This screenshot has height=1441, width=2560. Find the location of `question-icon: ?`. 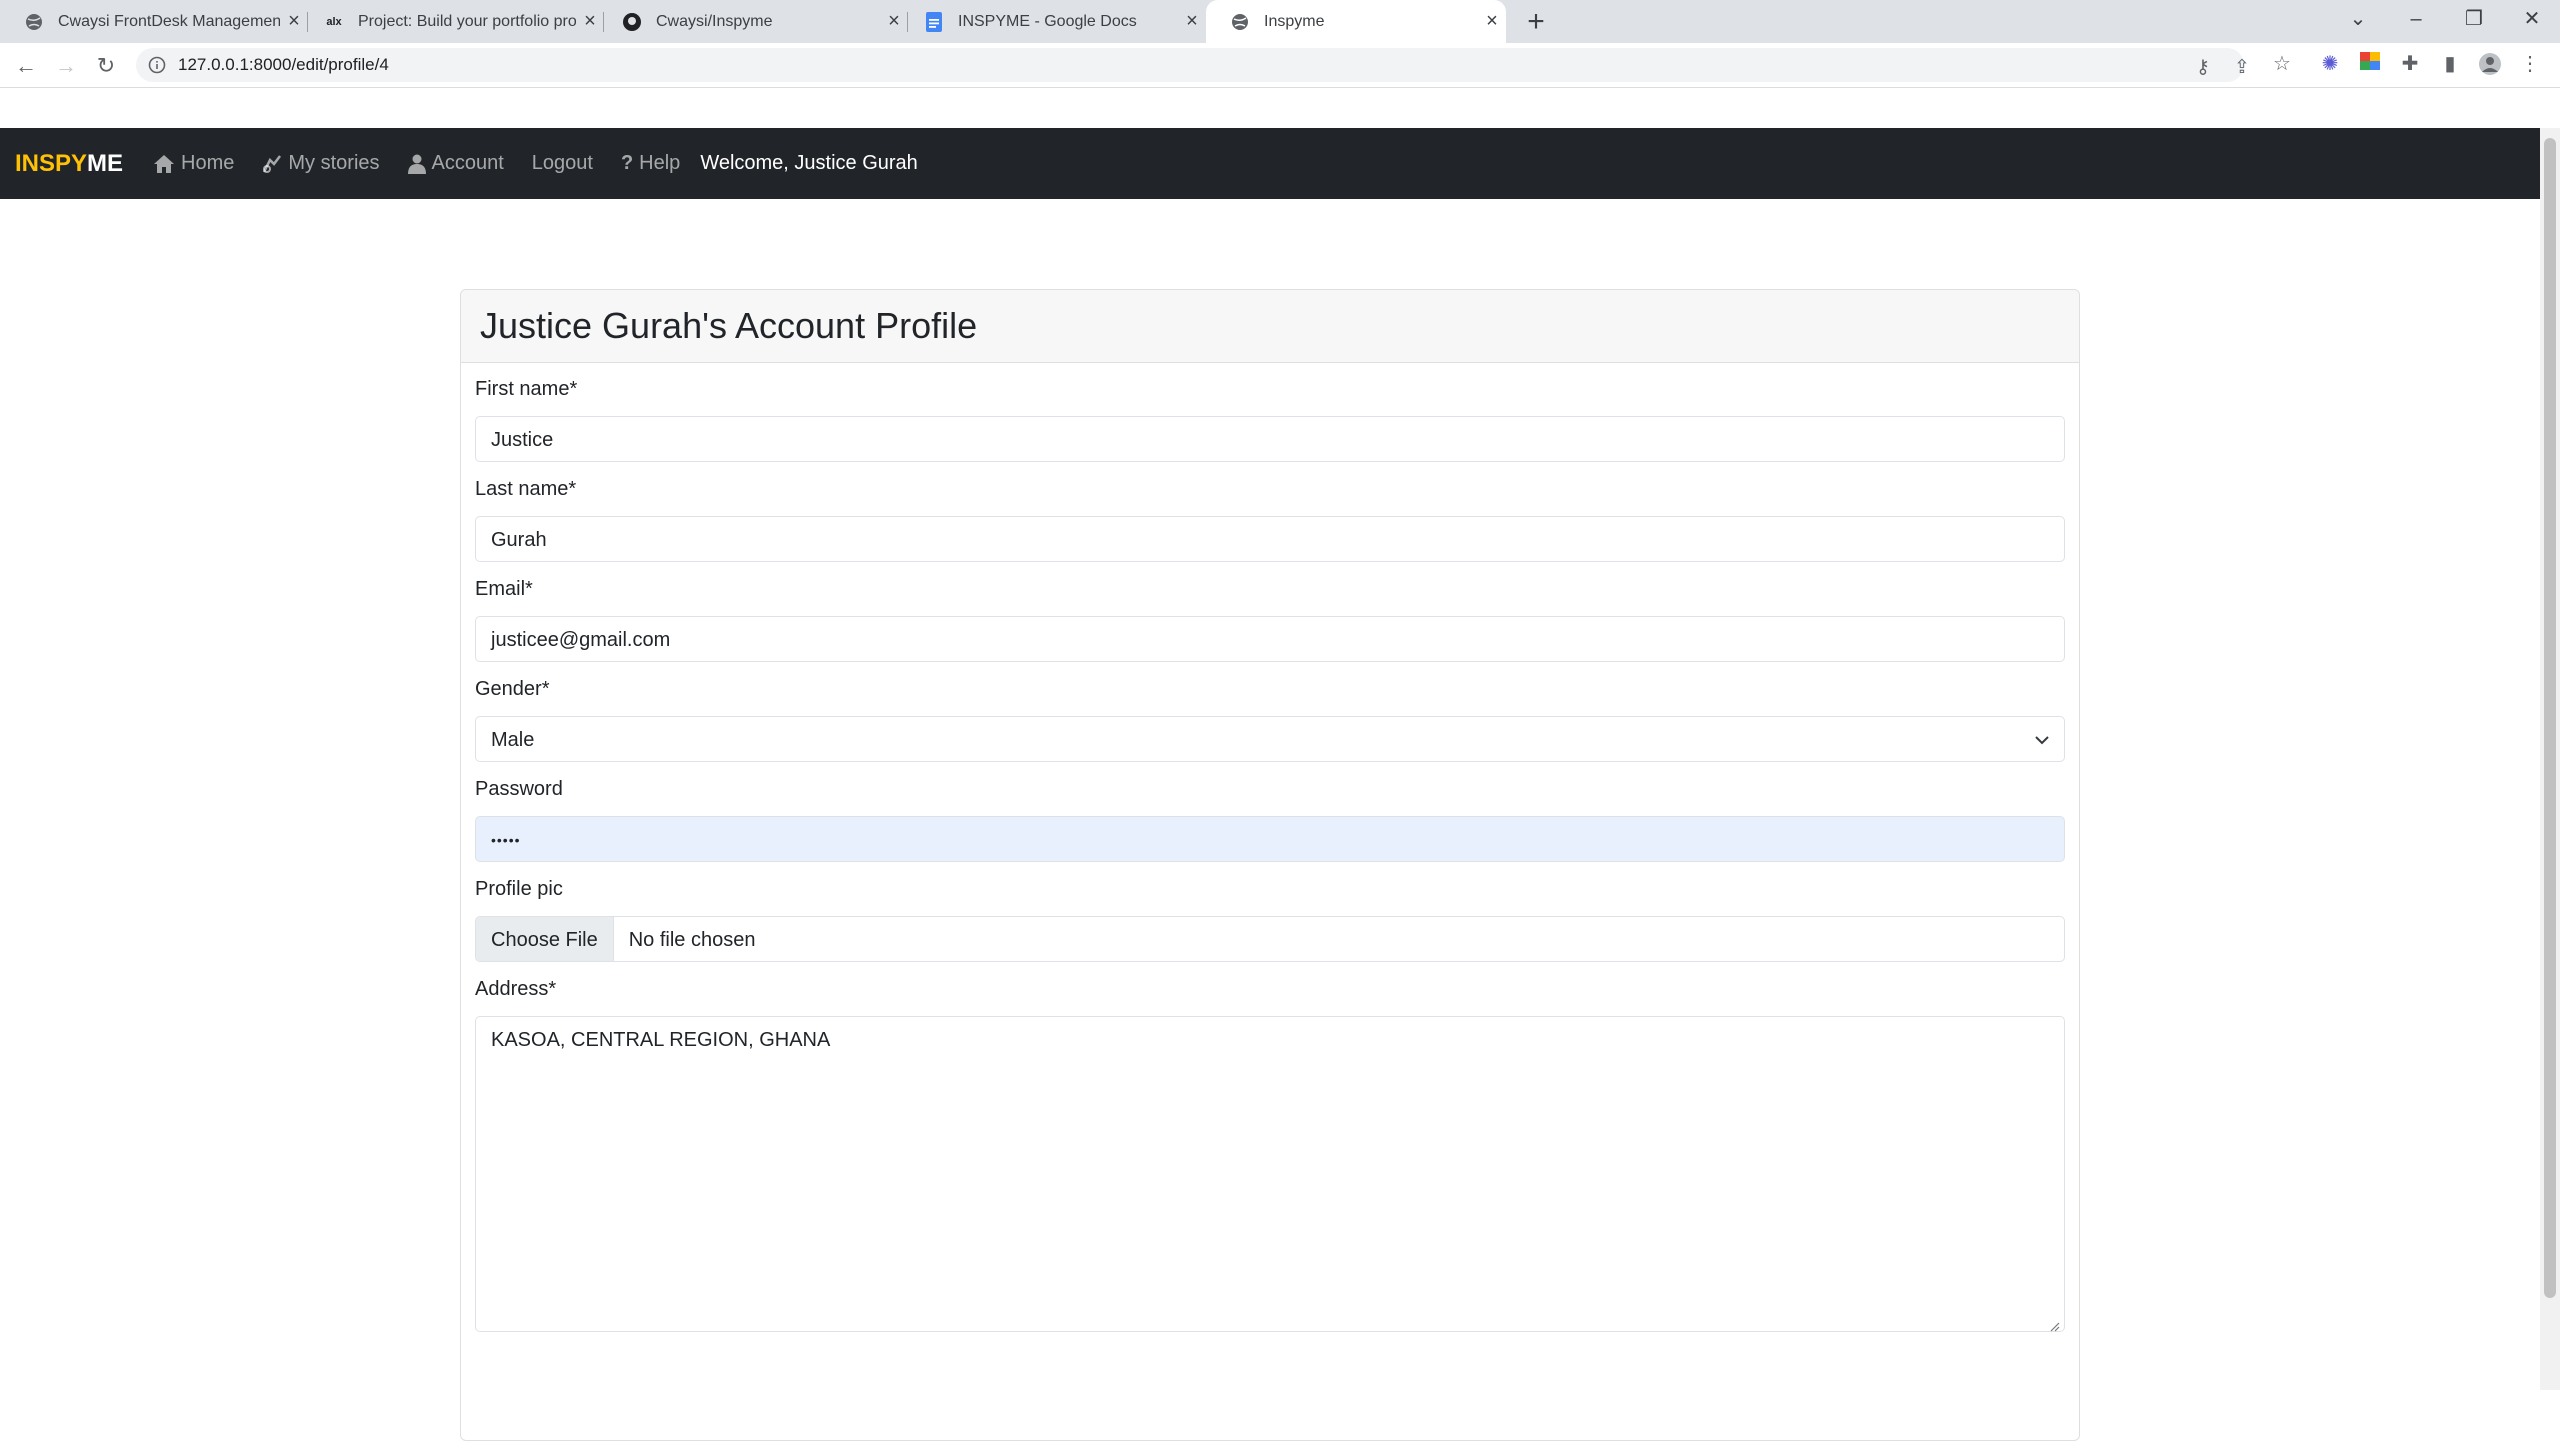

question-icon: ? is located at coordinates (627, 163).